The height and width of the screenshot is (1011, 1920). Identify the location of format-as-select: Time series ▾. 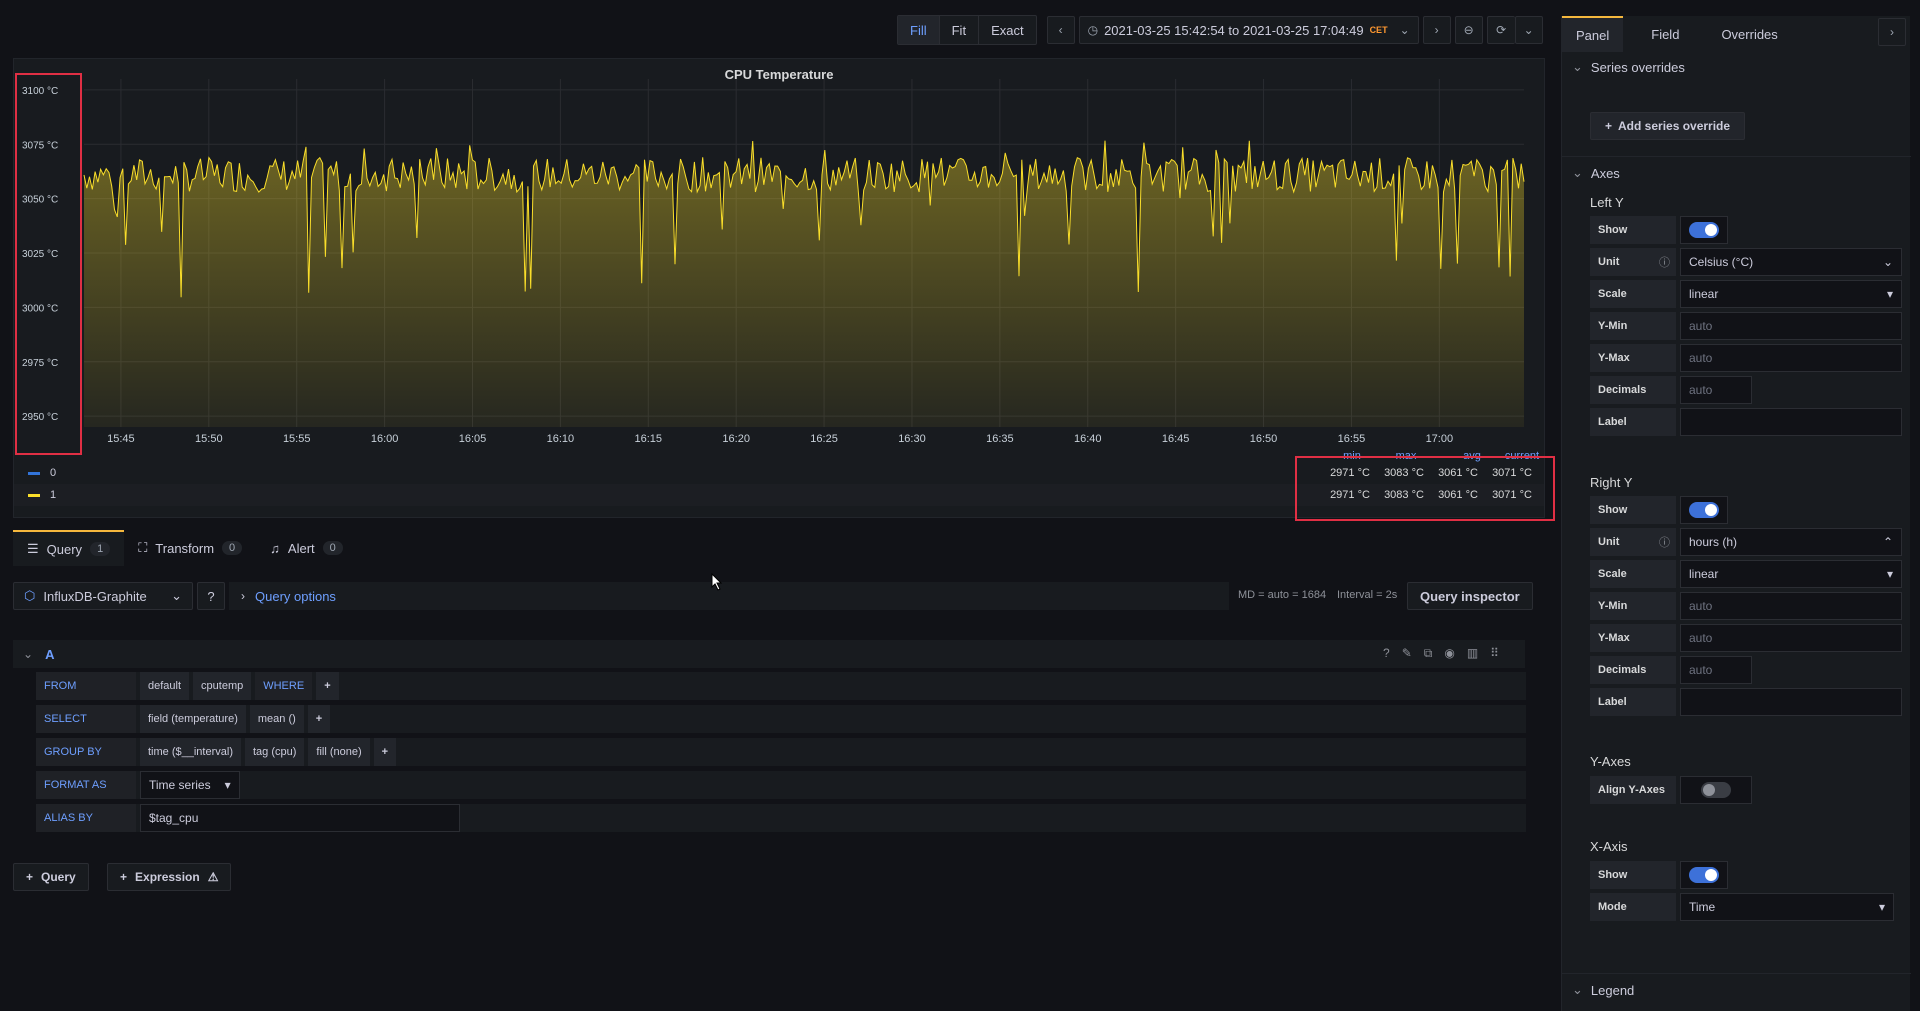
(190, 785).